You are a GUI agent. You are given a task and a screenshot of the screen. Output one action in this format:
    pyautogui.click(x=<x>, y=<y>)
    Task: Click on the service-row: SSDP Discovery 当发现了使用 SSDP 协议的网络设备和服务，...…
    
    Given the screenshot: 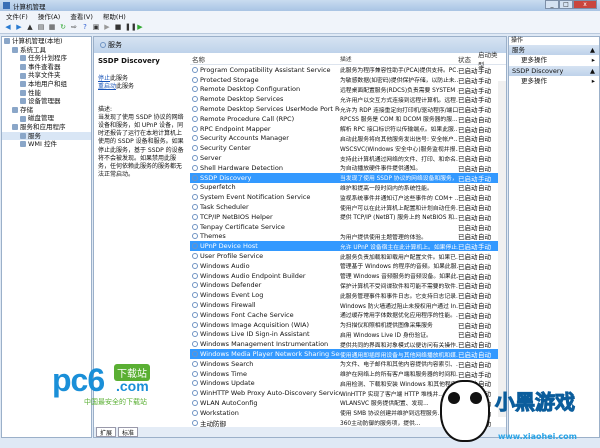 What is the action you would take?
    pyautogui.click(x=348, y=177)
    